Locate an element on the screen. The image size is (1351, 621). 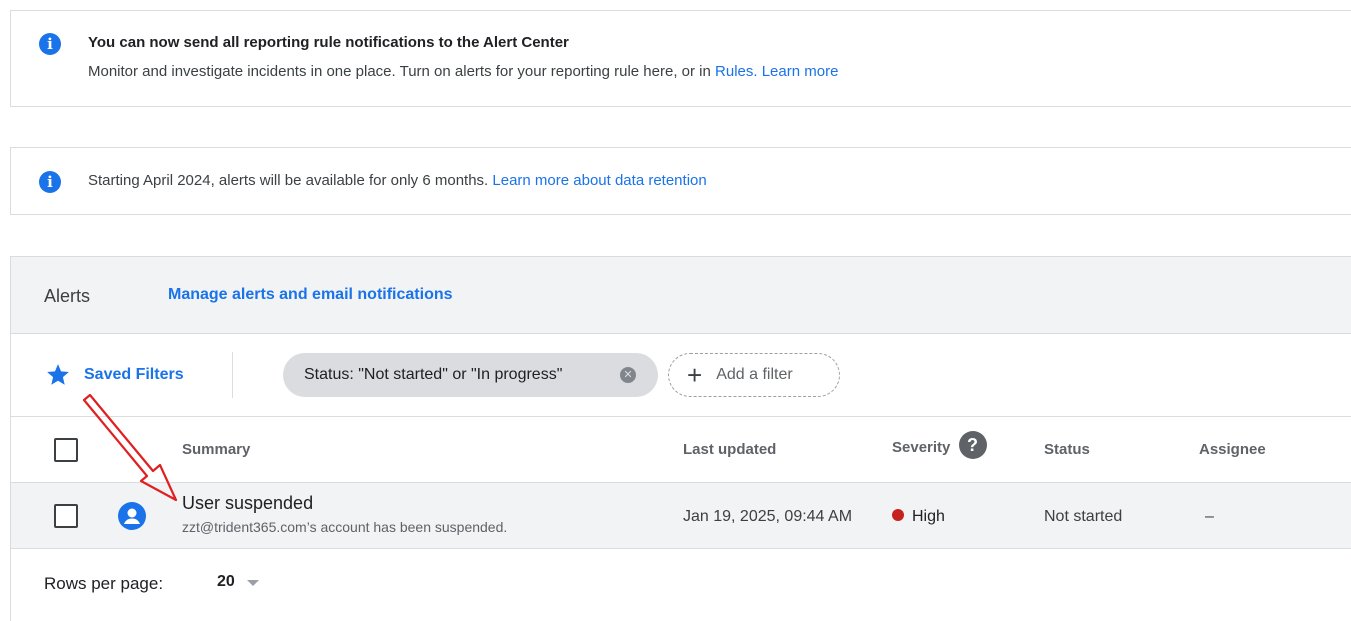
user-icon is located at coordinates (132, 516).